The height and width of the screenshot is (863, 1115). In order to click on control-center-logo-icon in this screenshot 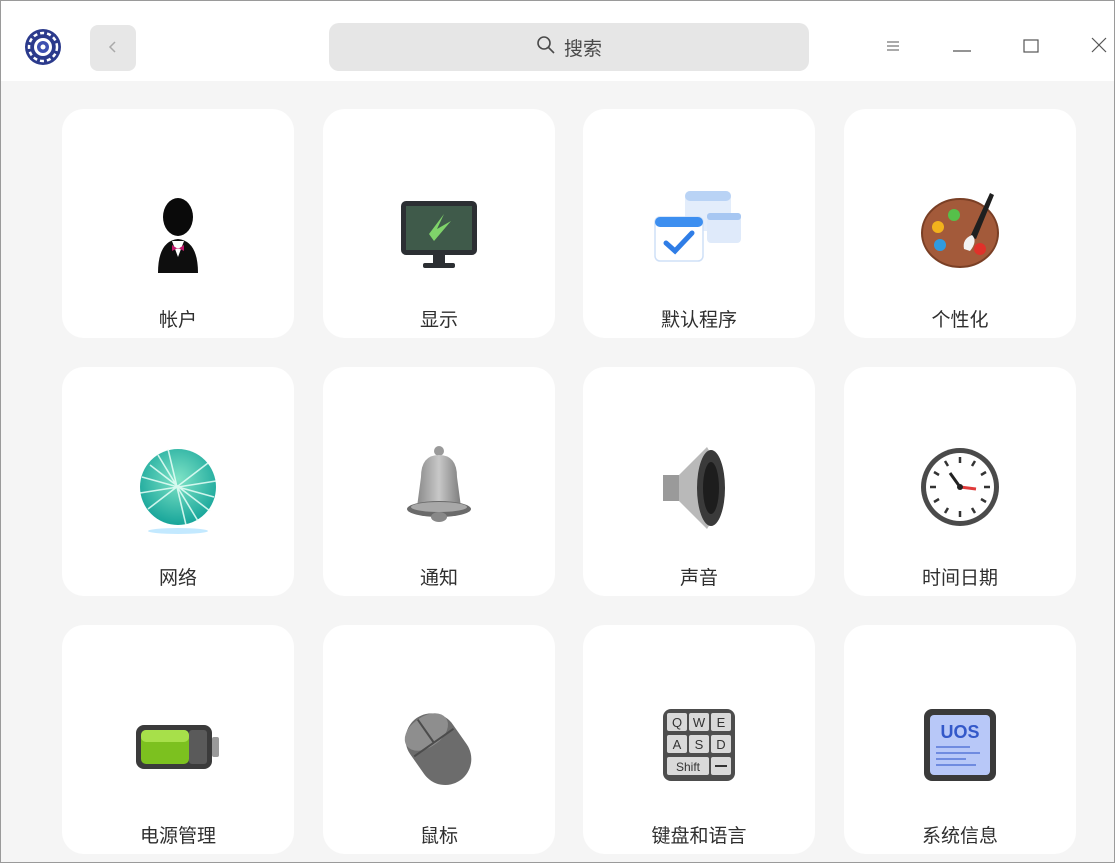, I will do `click(43, 47)`.